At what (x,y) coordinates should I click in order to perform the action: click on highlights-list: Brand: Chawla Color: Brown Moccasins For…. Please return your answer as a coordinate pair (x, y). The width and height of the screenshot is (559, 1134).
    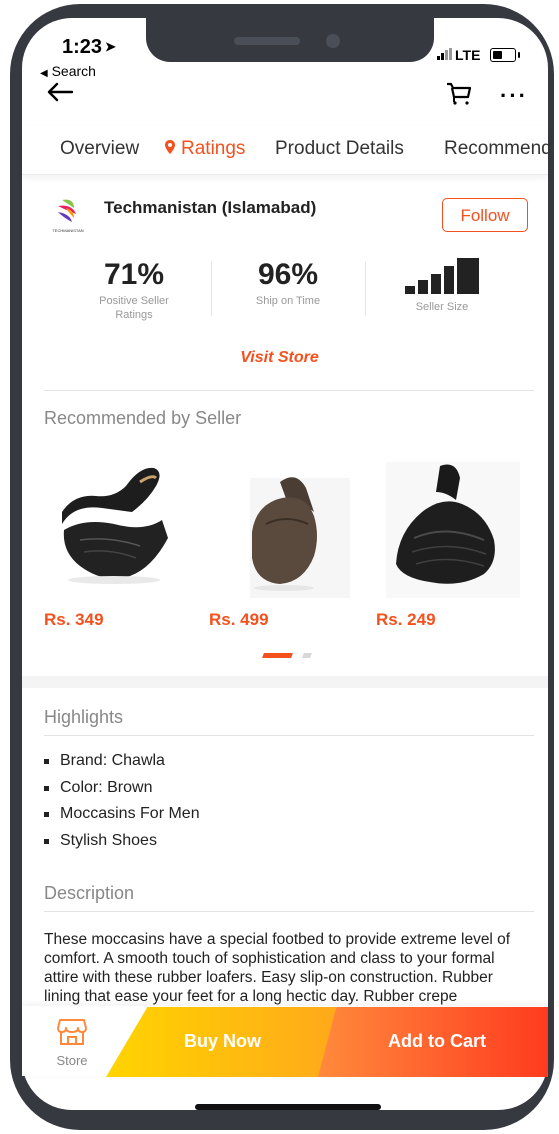
    Looking at the image, I should click on (122, 805).